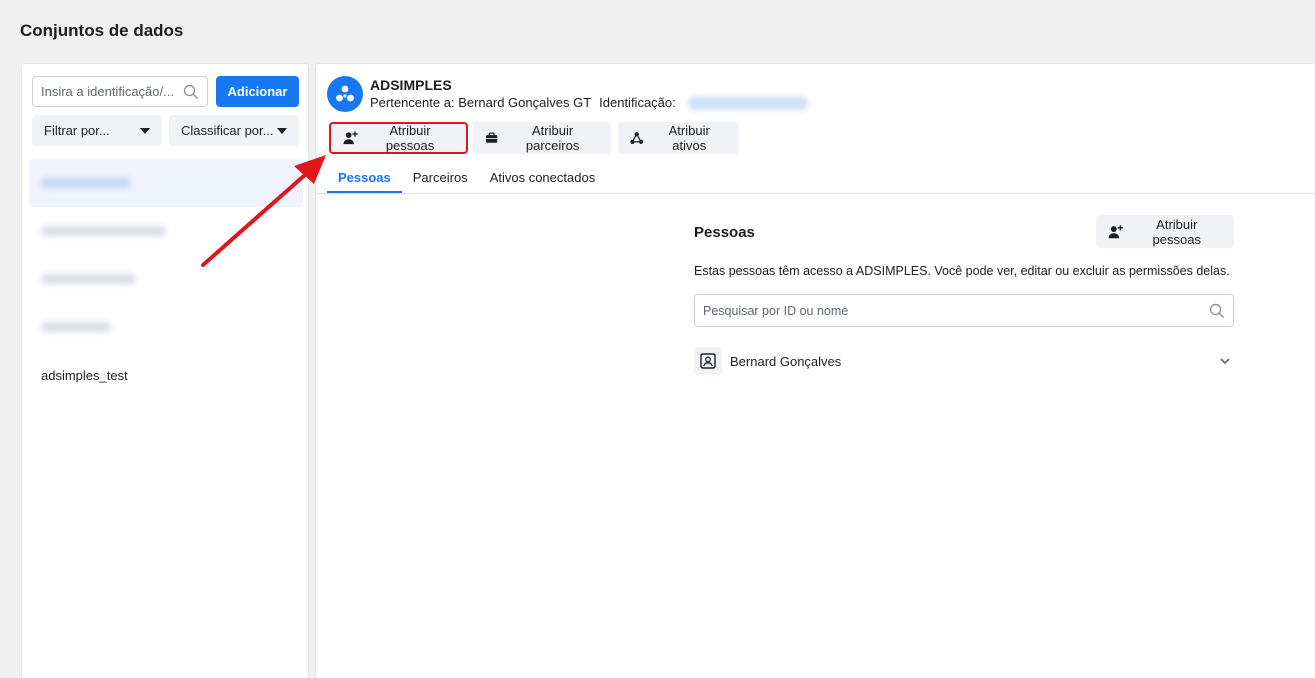 The height and width of the screenshot is (678, 1315). I want to click on page-title: Conjuntos de dados, so click(102, 30).